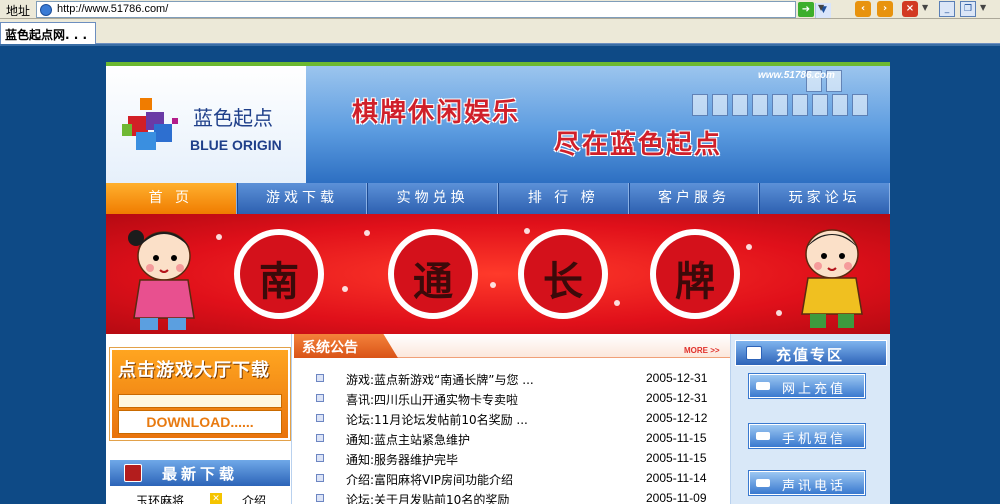 This screenshot has width=1000, height=504. Describe the element at coordinates (885, 9) in the screenshot. I see `forward-icon: ›` at that location.